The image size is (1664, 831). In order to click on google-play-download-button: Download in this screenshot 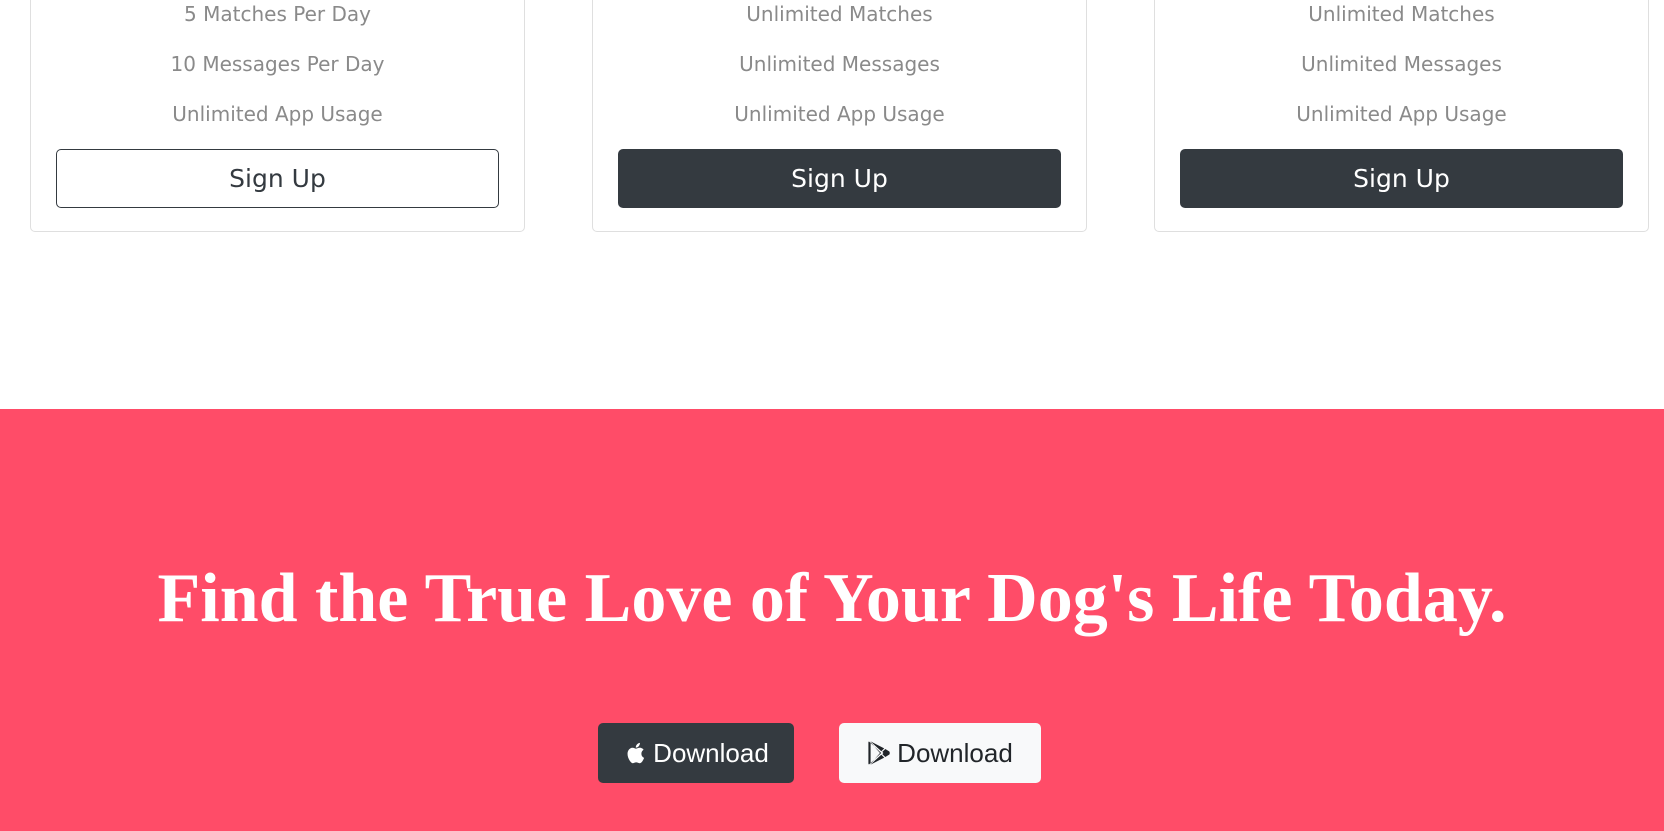, I will do `click(940, 753)`.